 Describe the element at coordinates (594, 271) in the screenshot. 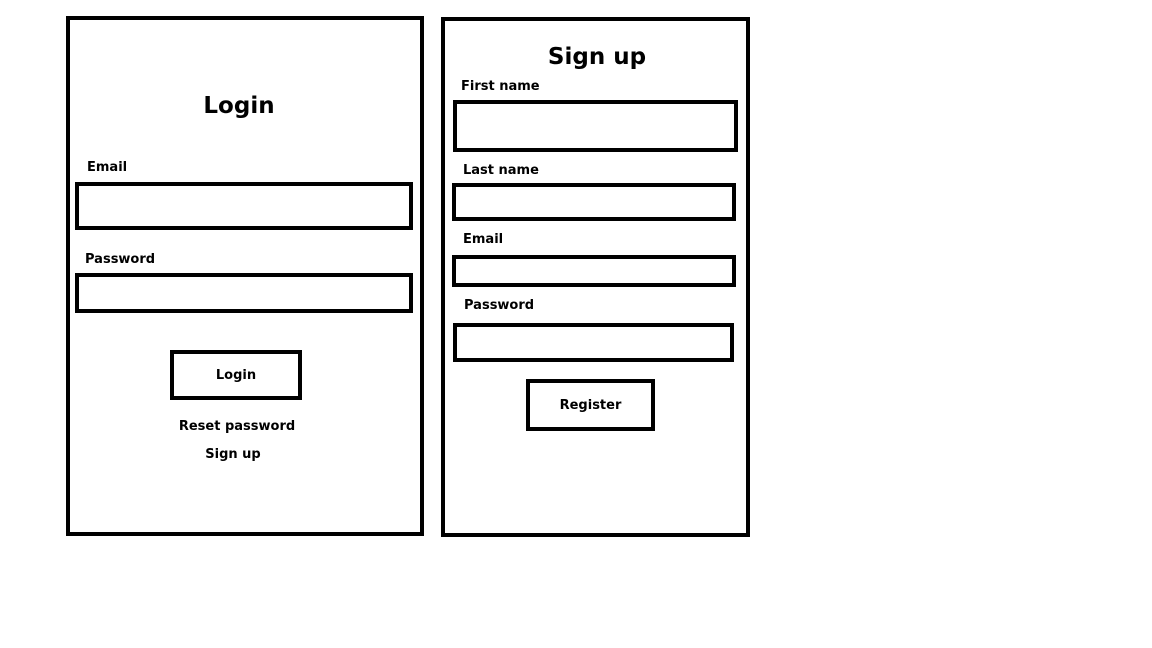

I see `signup-email-input` at that location.